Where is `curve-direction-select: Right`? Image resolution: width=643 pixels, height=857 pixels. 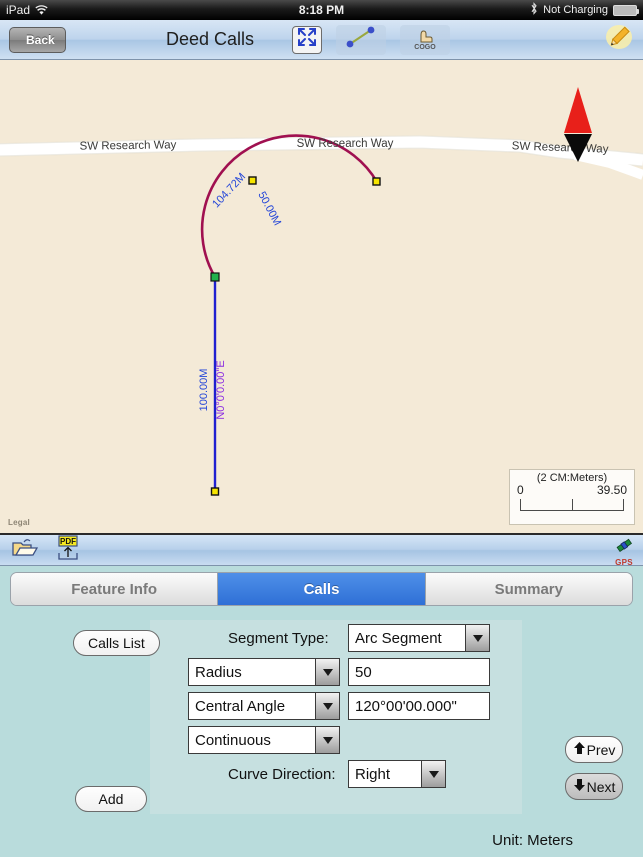
curve-direction-select: Right is located at coordinates (397, 774).